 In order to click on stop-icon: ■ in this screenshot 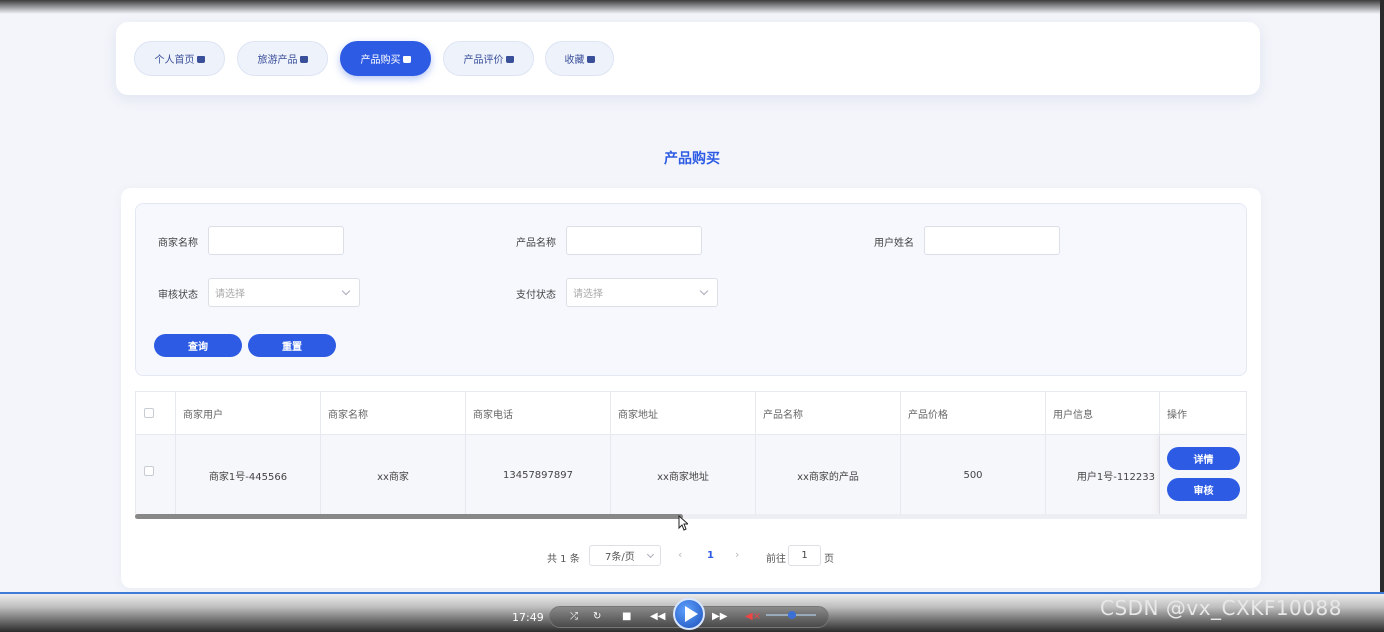, I will do `click(626, 616)`.